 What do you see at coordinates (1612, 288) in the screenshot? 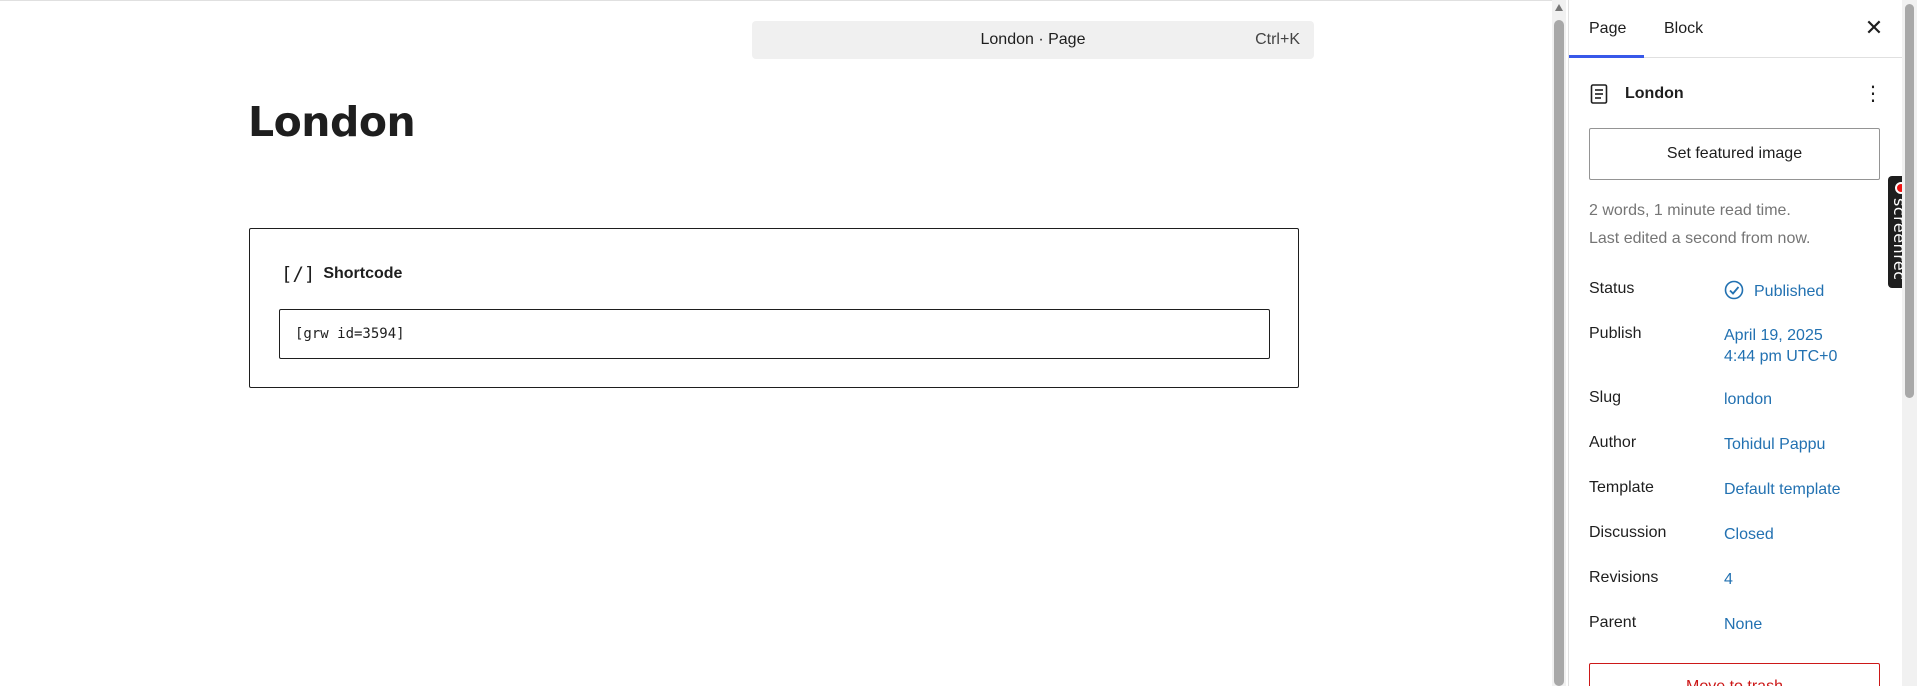
I see `status-label: Status` at bounding box center [1612, 288].